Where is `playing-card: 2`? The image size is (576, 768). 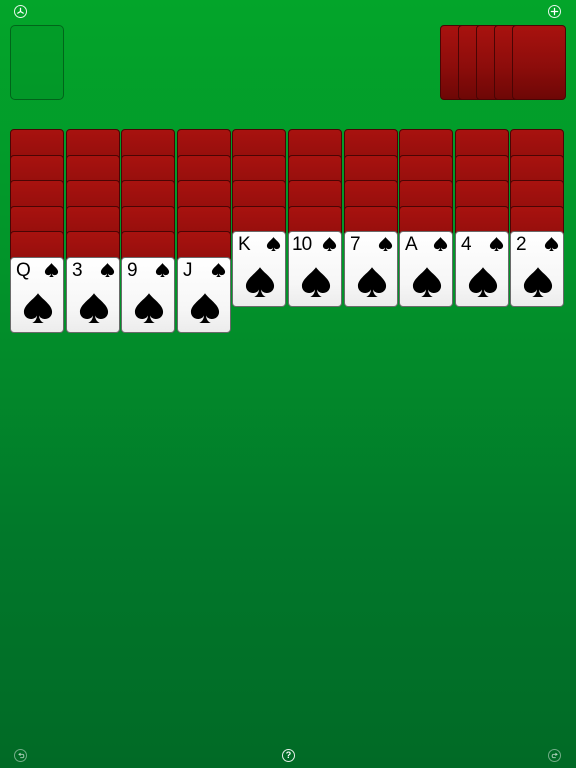
playing-card: 2 is located at coordinates (537, 269).